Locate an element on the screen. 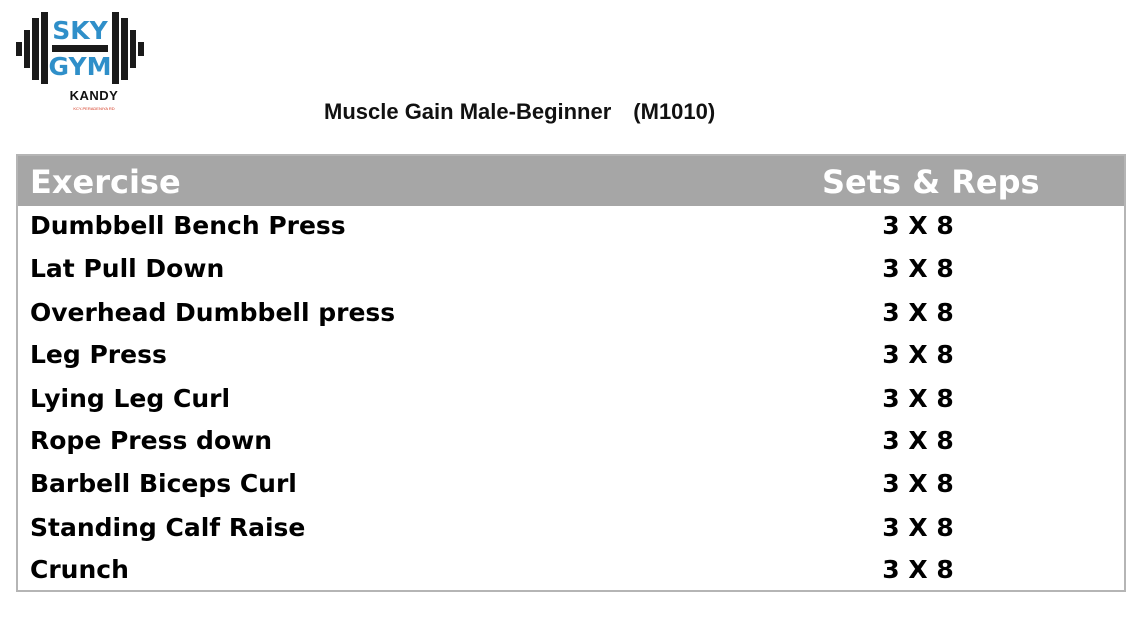 The width and height of the screenshot is (1141, 619). logo-text-sky: SKY is located at coordinates (80, 30).